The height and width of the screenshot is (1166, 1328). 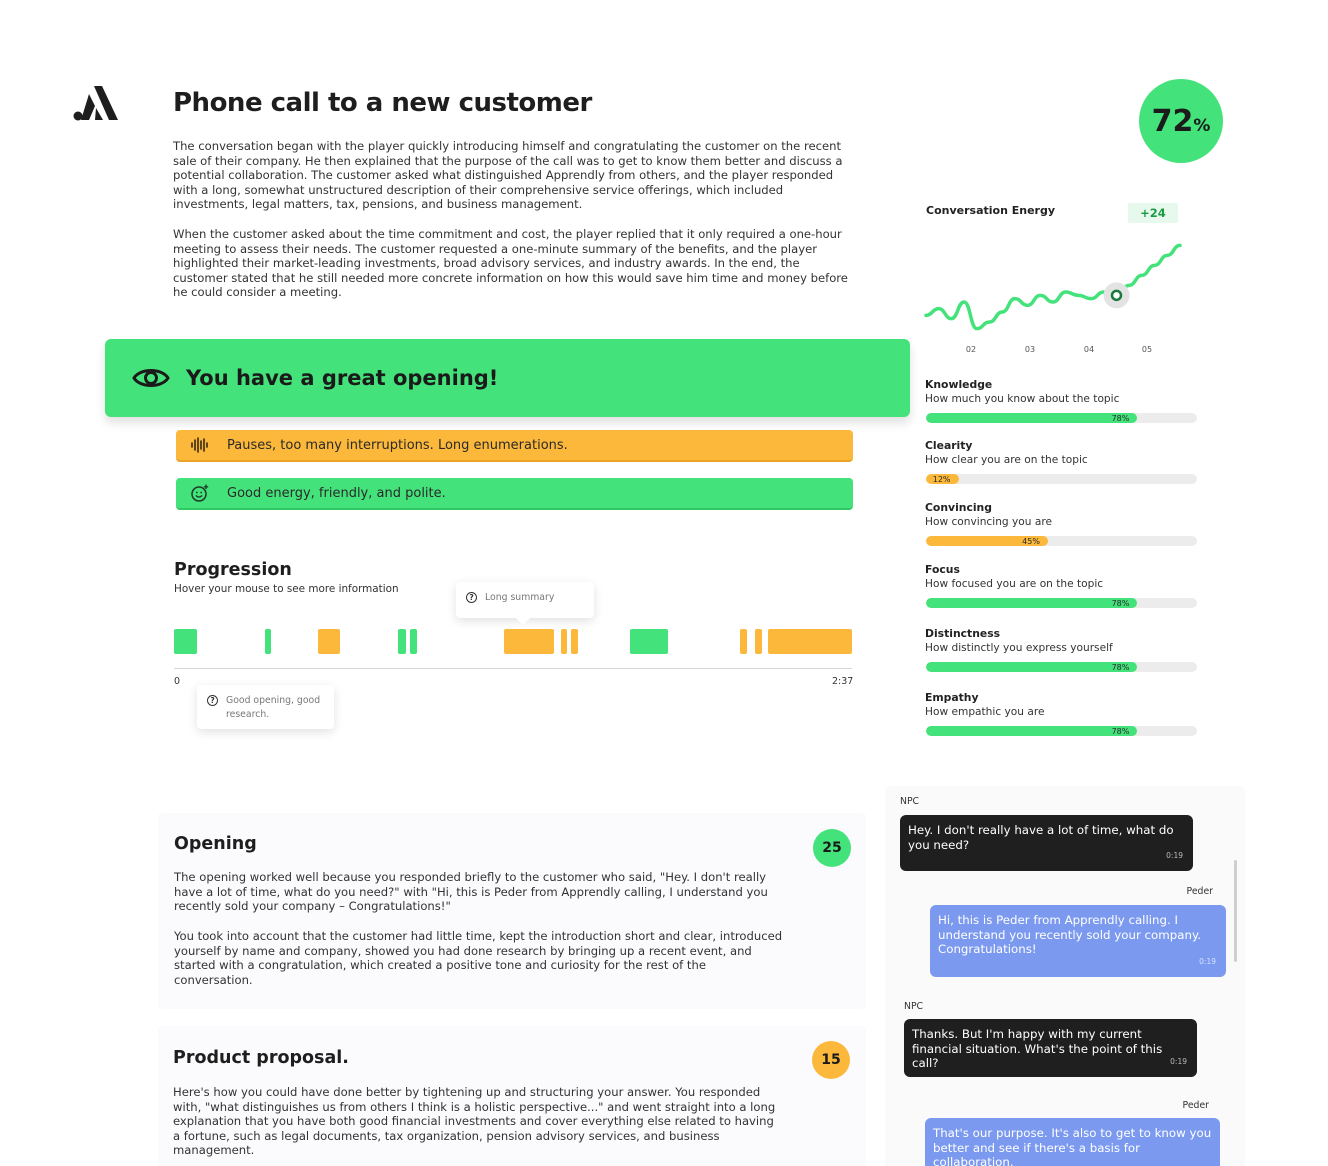 I want to click on energy-chart-title: Conversation Energy, so click(x=991, y=210).